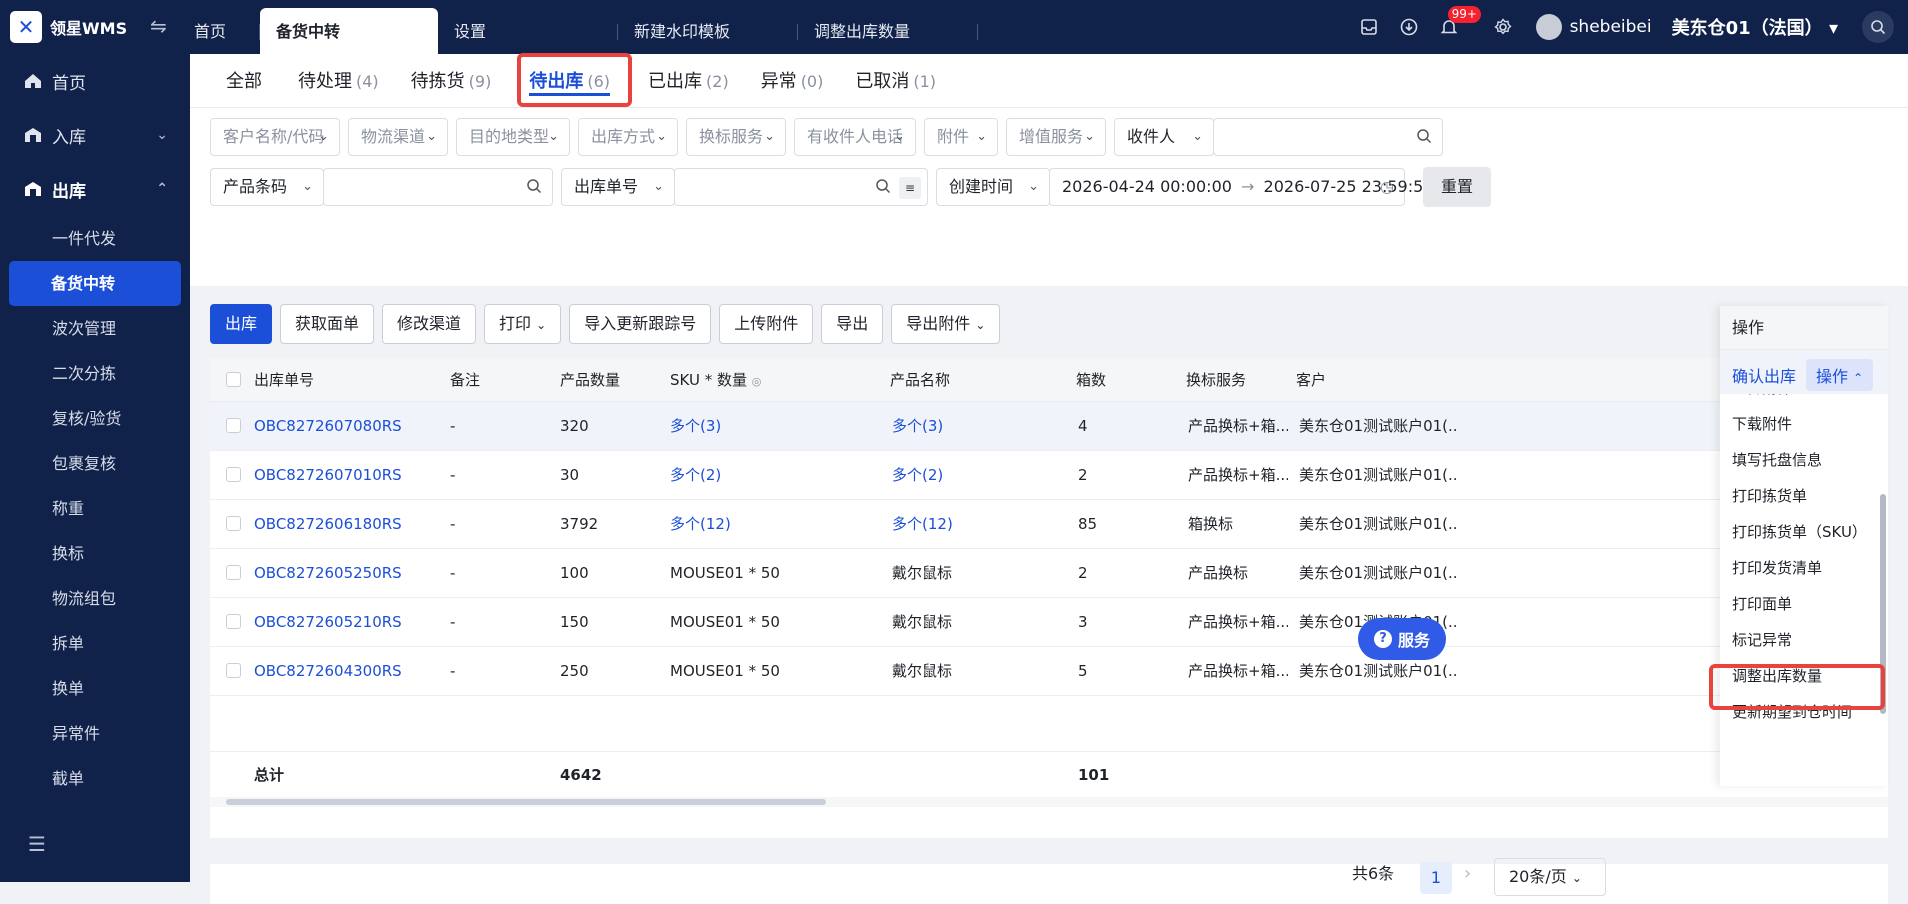 Image resolution: width=1908 pixels, height=904 pixels. Describe the element at coordinates (528, 31) in the screenshot. I see `top-tab-settings: 设置` at that location.